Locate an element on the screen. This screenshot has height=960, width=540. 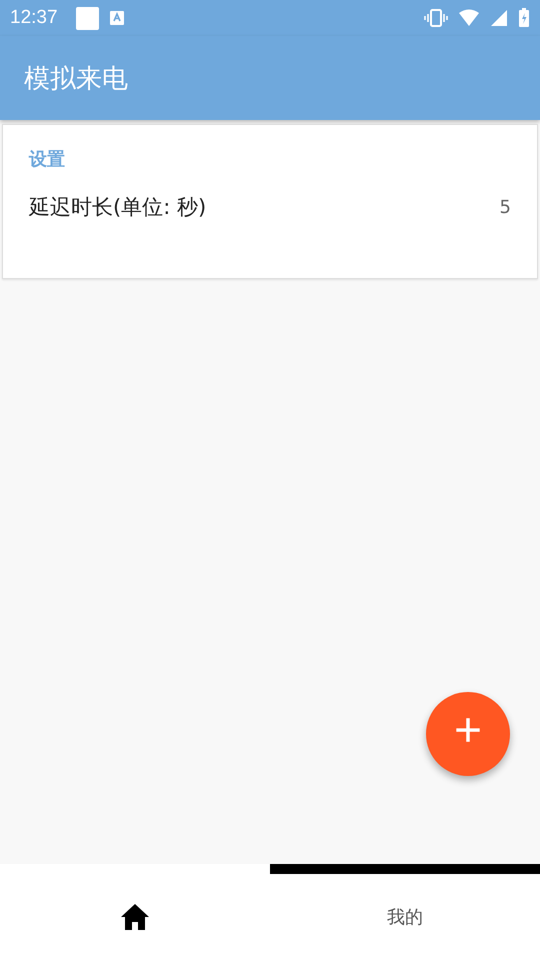
notification-icon is located at coordinates (87, 18).